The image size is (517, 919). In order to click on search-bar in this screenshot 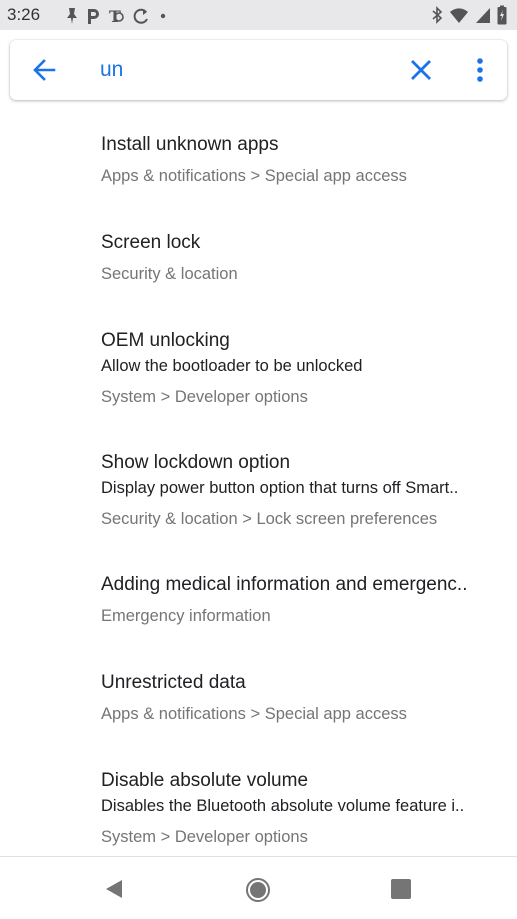, I will do `click(258, 70)`.